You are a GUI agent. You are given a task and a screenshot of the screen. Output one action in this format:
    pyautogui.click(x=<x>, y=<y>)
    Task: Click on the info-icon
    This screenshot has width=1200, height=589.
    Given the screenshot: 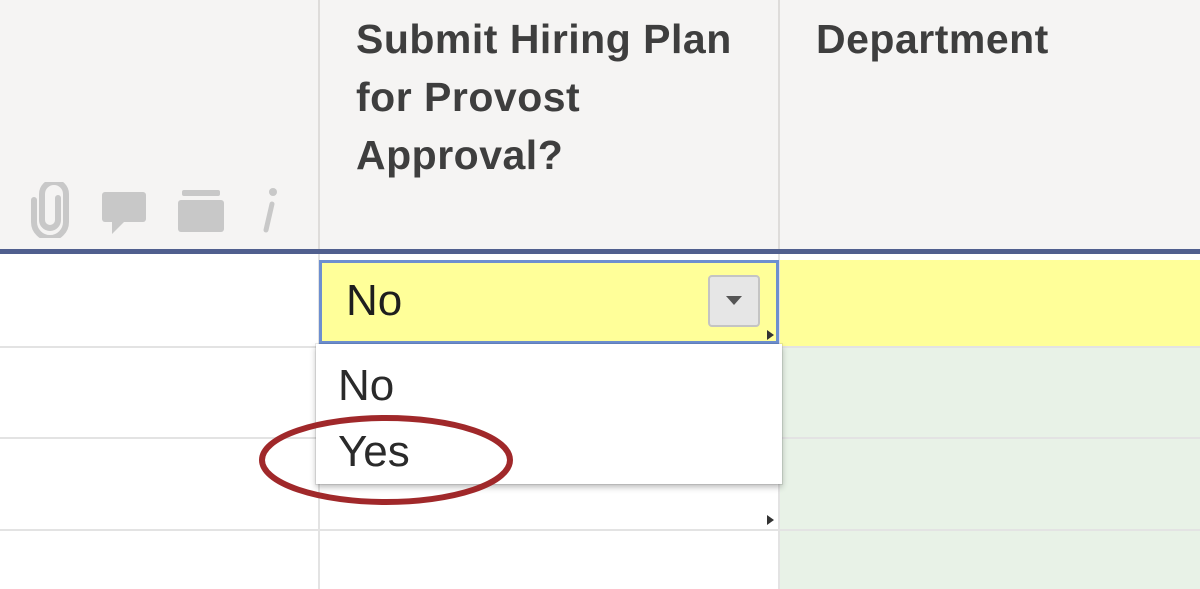 What is the action you would take?
    pyautogui.click(x=271, y=210)
    